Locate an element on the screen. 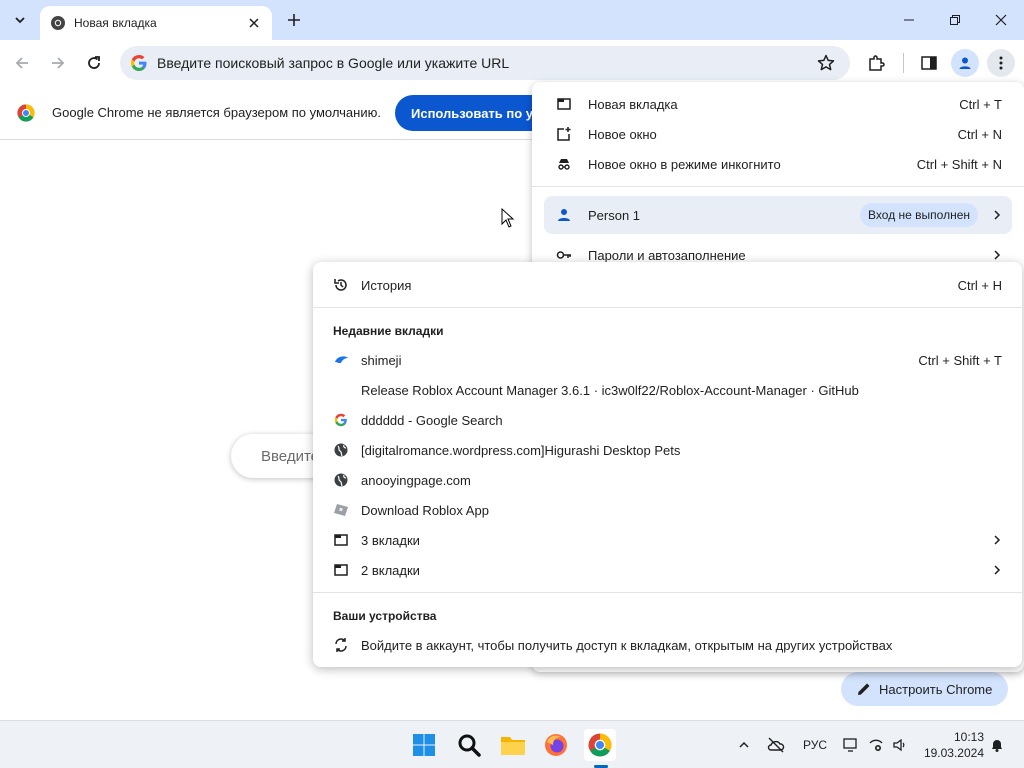 The image size is (1024, 768). firefox-icon is located at coordinates (556, 745).